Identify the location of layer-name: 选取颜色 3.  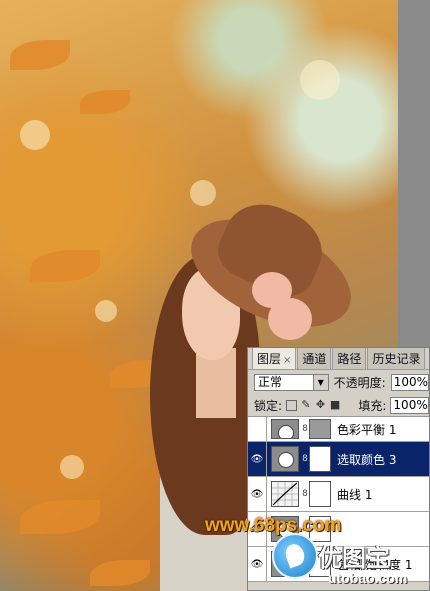
(367, 459).